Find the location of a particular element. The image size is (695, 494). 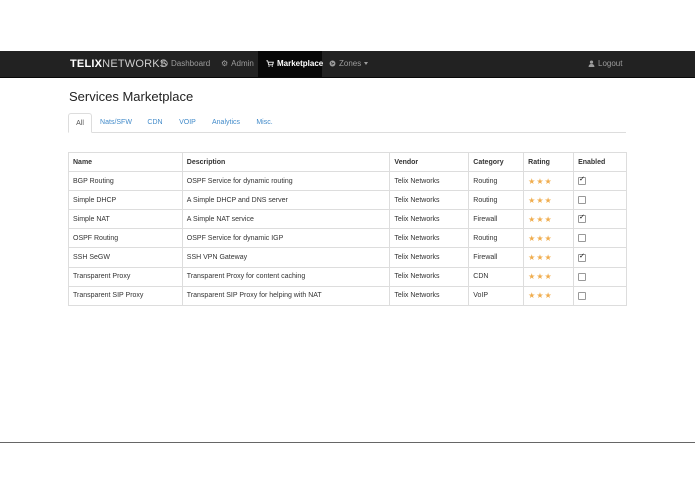

cell-category: CDN is located at coordinates (496, 276).